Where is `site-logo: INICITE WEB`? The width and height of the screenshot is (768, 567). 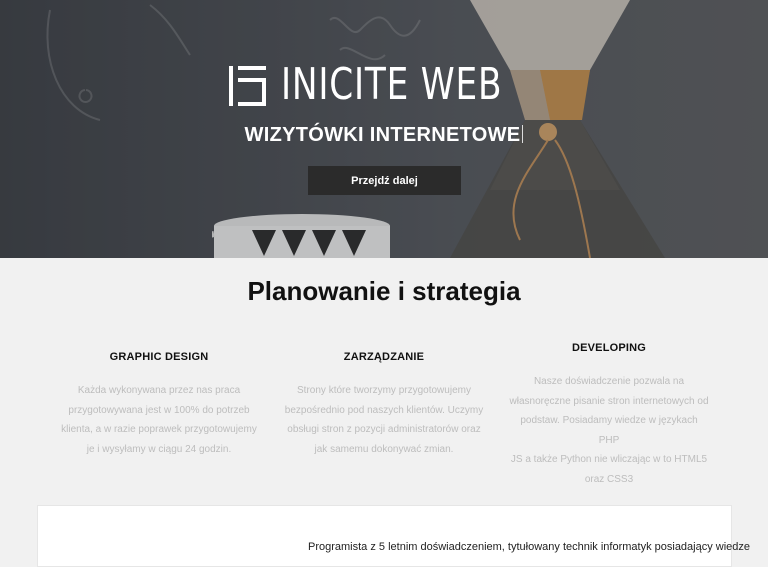
site-logo: INICITE WEB is located at coordinates (397, 85).